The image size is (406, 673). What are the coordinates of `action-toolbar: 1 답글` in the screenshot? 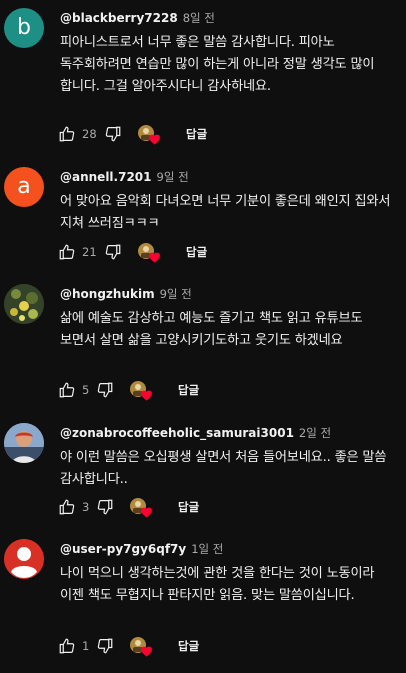 It's located at (131, 646).